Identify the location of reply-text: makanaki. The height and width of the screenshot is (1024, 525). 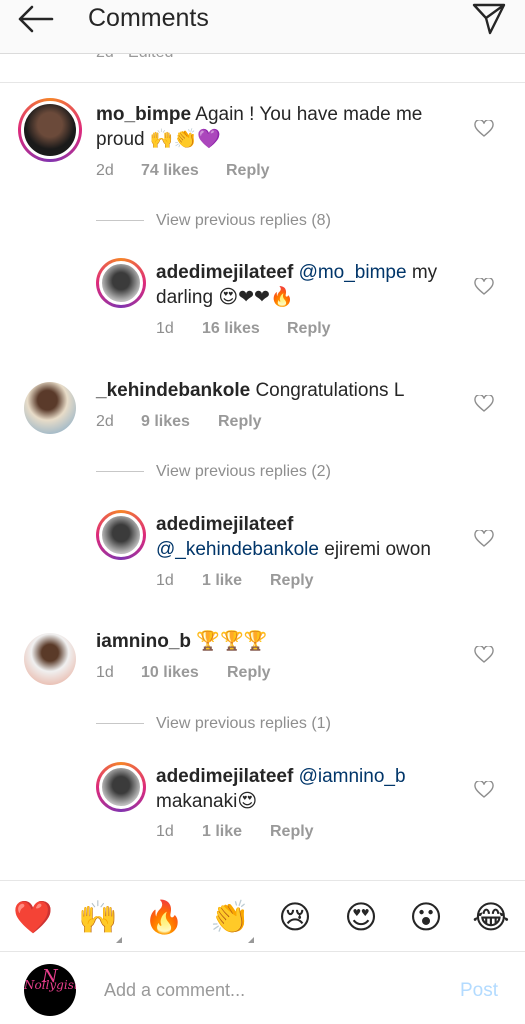
(197, 801).